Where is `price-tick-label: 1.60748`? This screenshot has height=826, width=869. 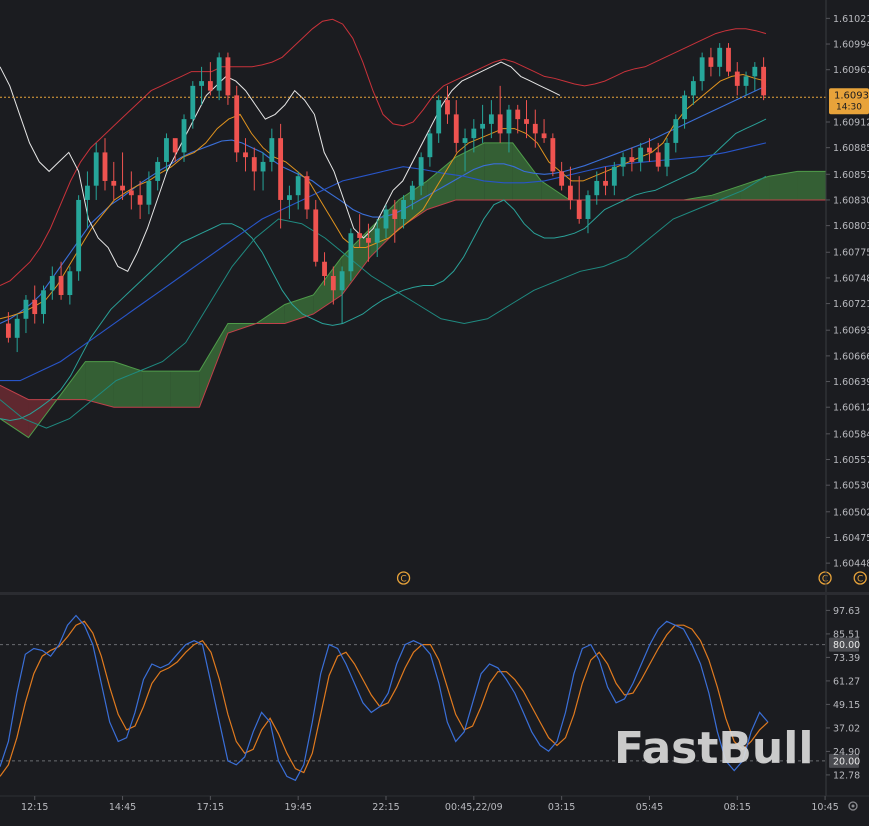
price-tick-label: 1.60748 is located at coordinates (851, 278).